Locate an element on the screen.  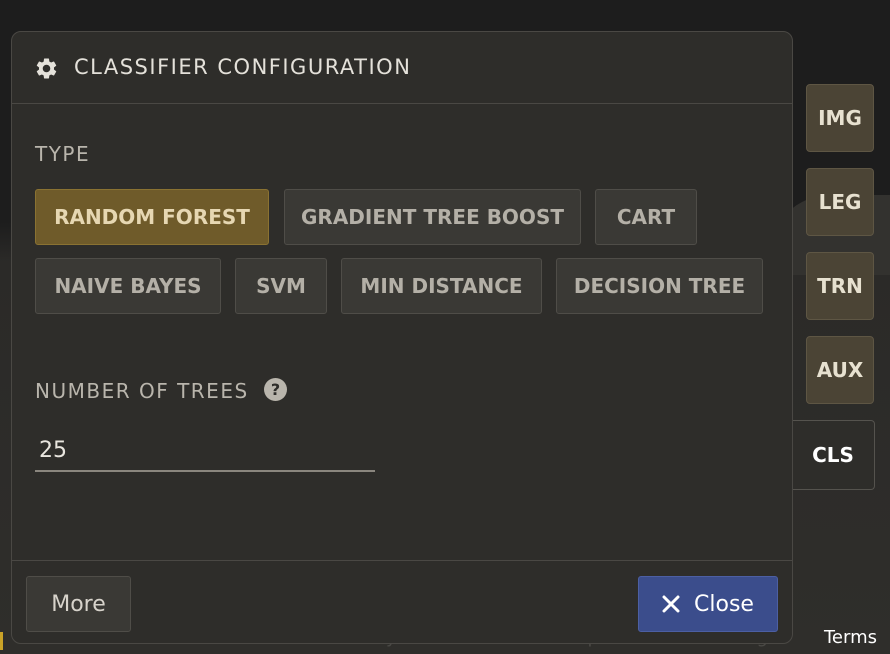
side-tab-img: IMG is located at coordinates (840, 118).